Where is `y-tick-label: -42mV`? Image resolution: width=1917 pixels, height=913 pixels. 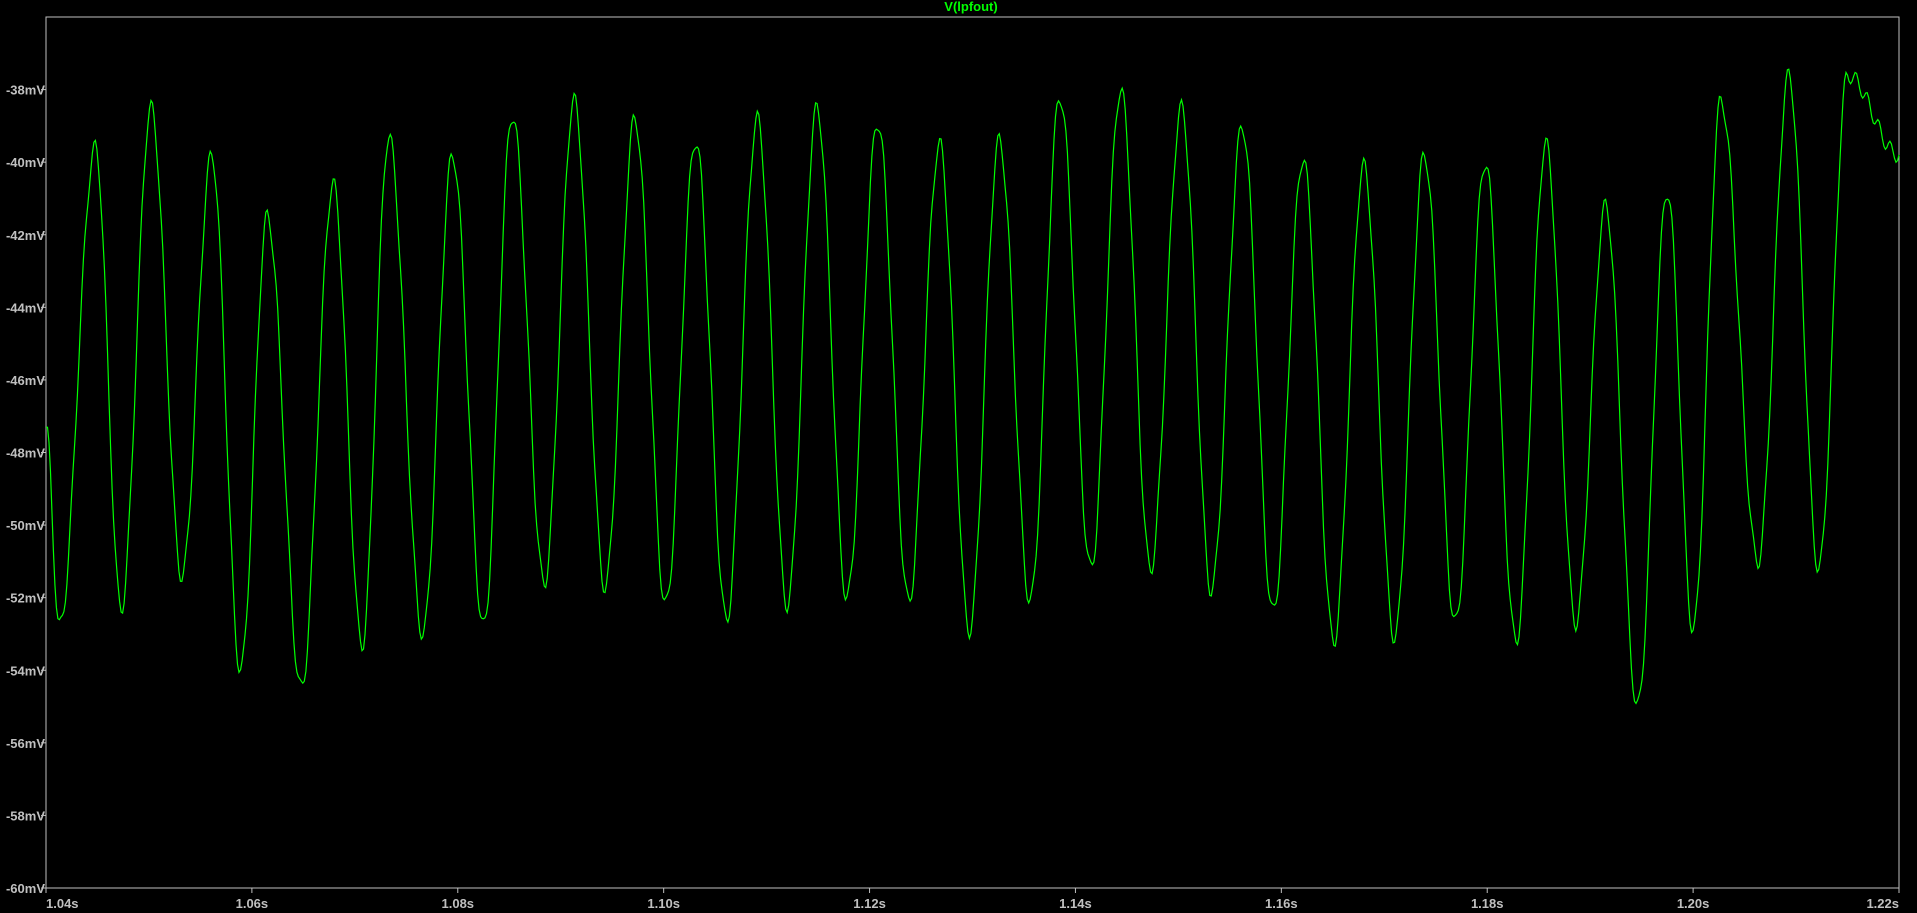
y-tick-label: -42mV is located at coordinates (25, 235).